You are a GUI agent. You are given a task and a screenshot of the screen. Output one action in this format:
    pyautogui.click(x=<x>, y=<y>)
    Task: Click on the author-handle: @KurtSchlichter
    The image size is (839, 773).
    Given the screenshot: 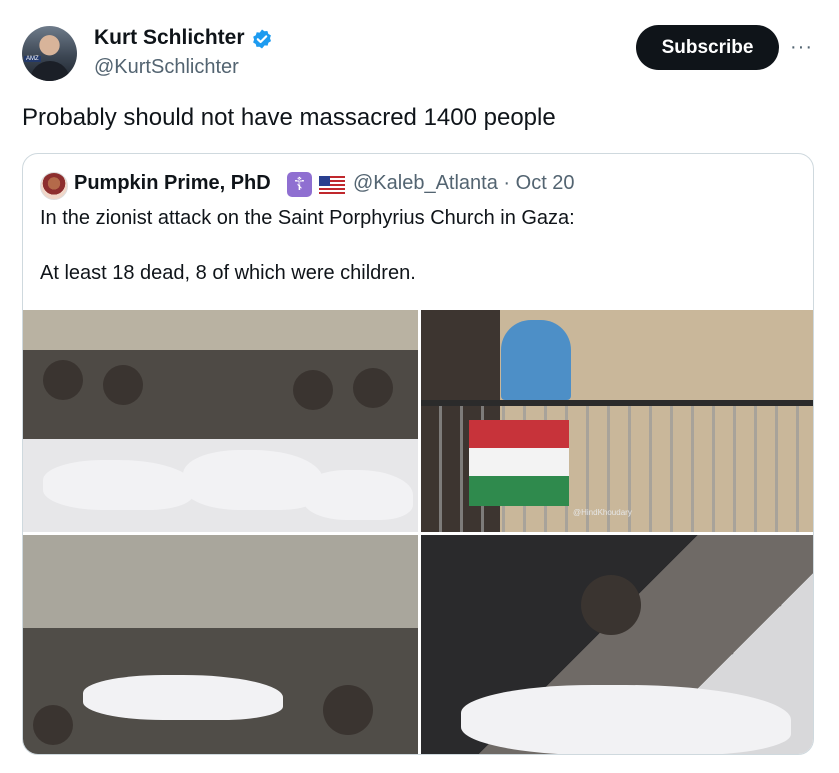 What is the action you would take?
    pyautogui.click(x=166, y=67)
    